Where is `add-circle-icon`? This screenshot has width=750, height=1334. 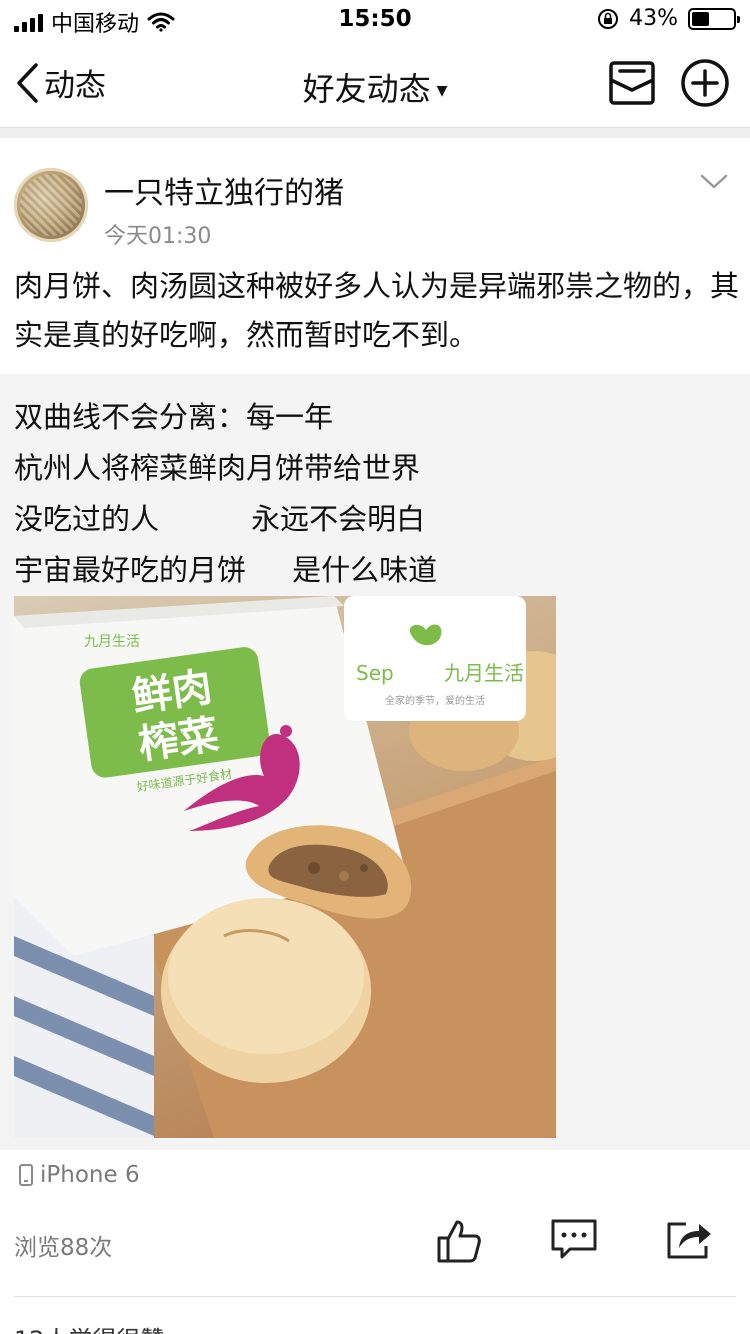
add-circle-icon is located at coordinates (705, 83).